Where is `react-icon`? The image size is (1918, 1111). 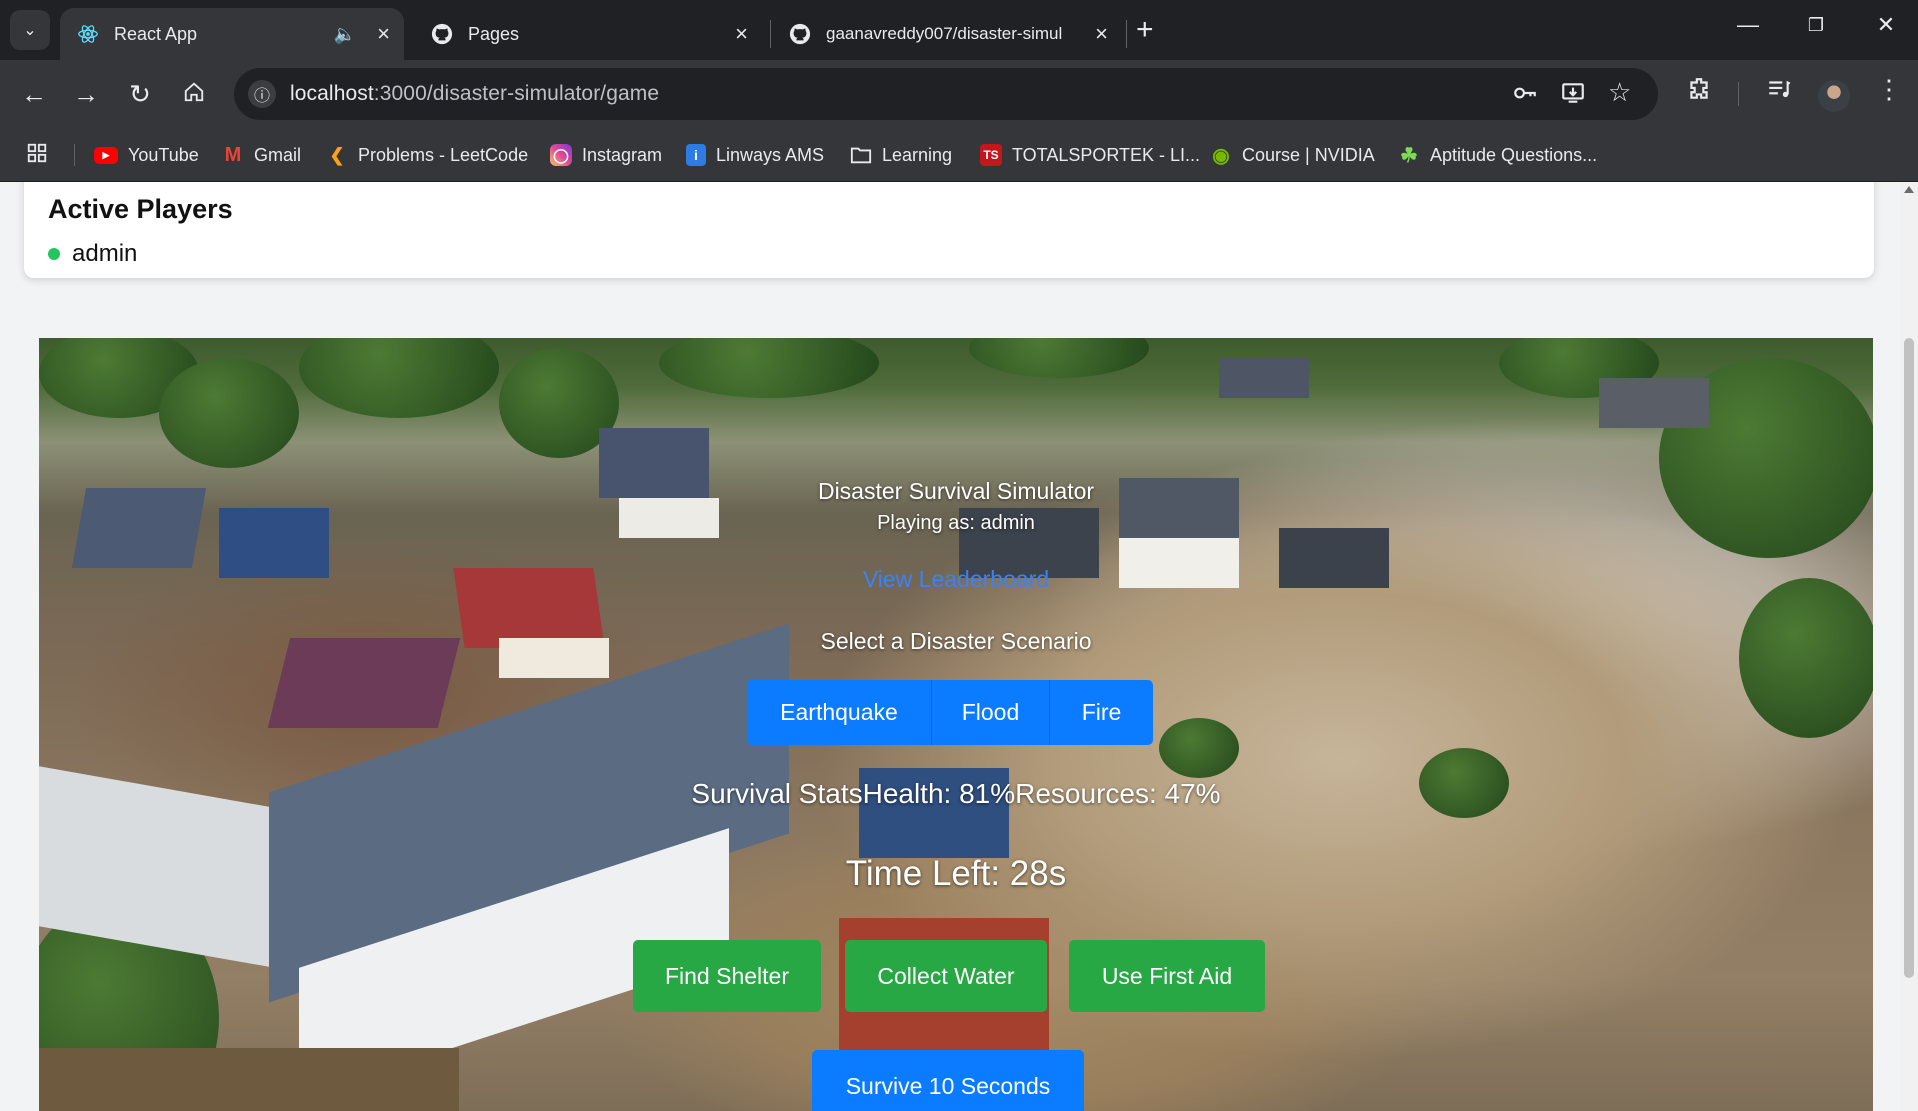 react-icon is located at coordinates (88, 34).